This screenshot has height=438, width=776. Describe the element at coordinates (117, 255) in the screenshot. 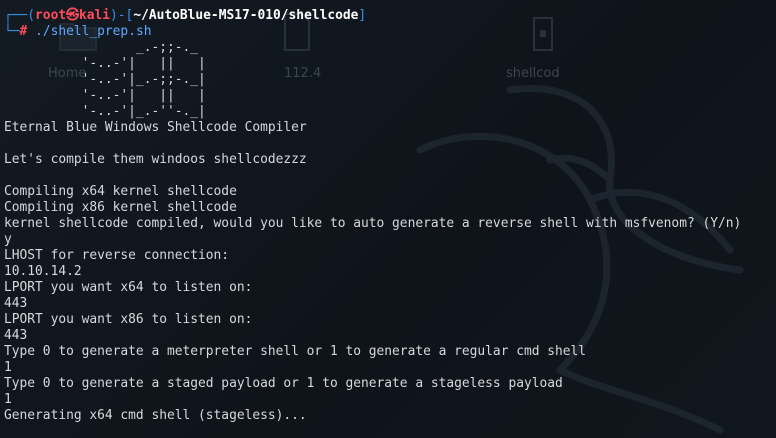

I see `output-line: LHOST for reverse connection:` at that location.